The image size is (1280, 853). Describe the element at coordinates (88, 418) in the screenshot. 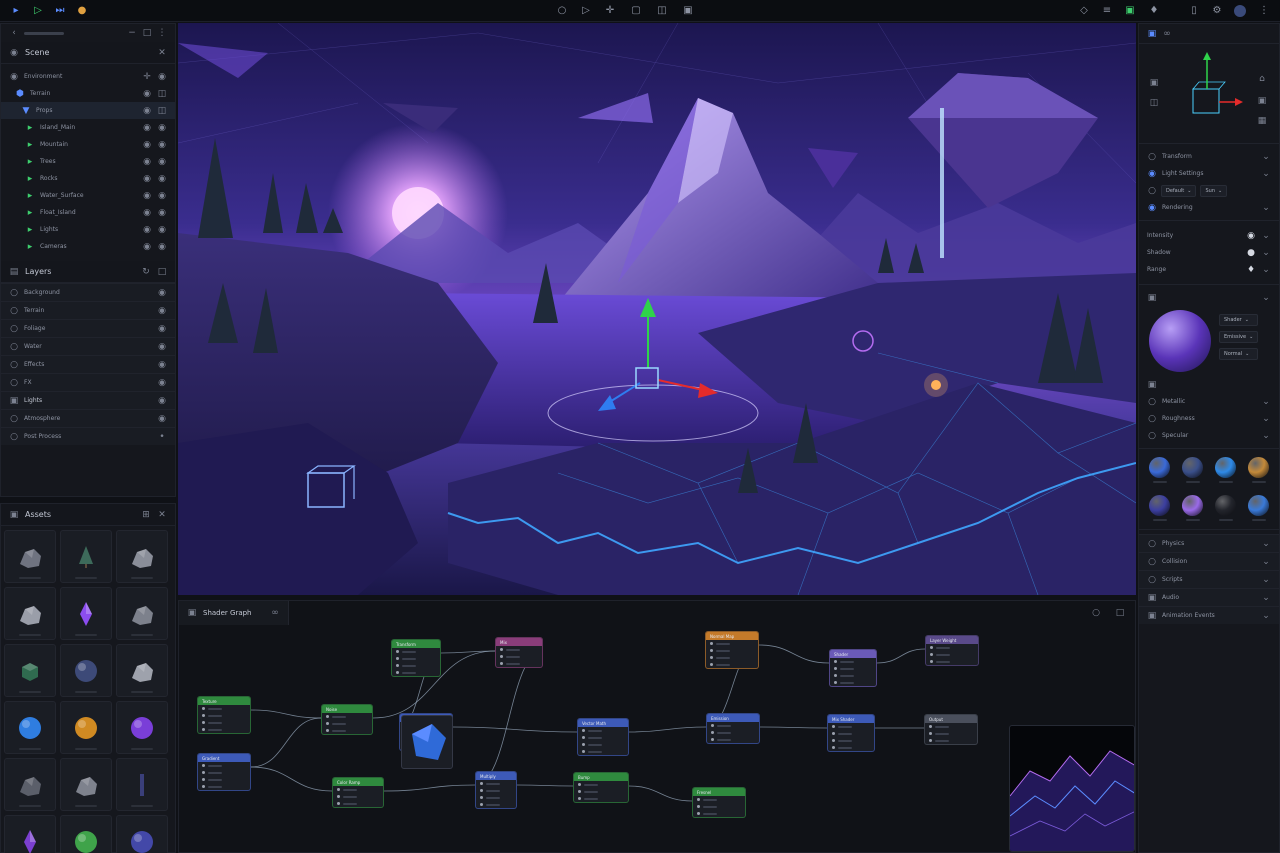

I see `layer-item: ○ Atmosphere ◉` at that location.